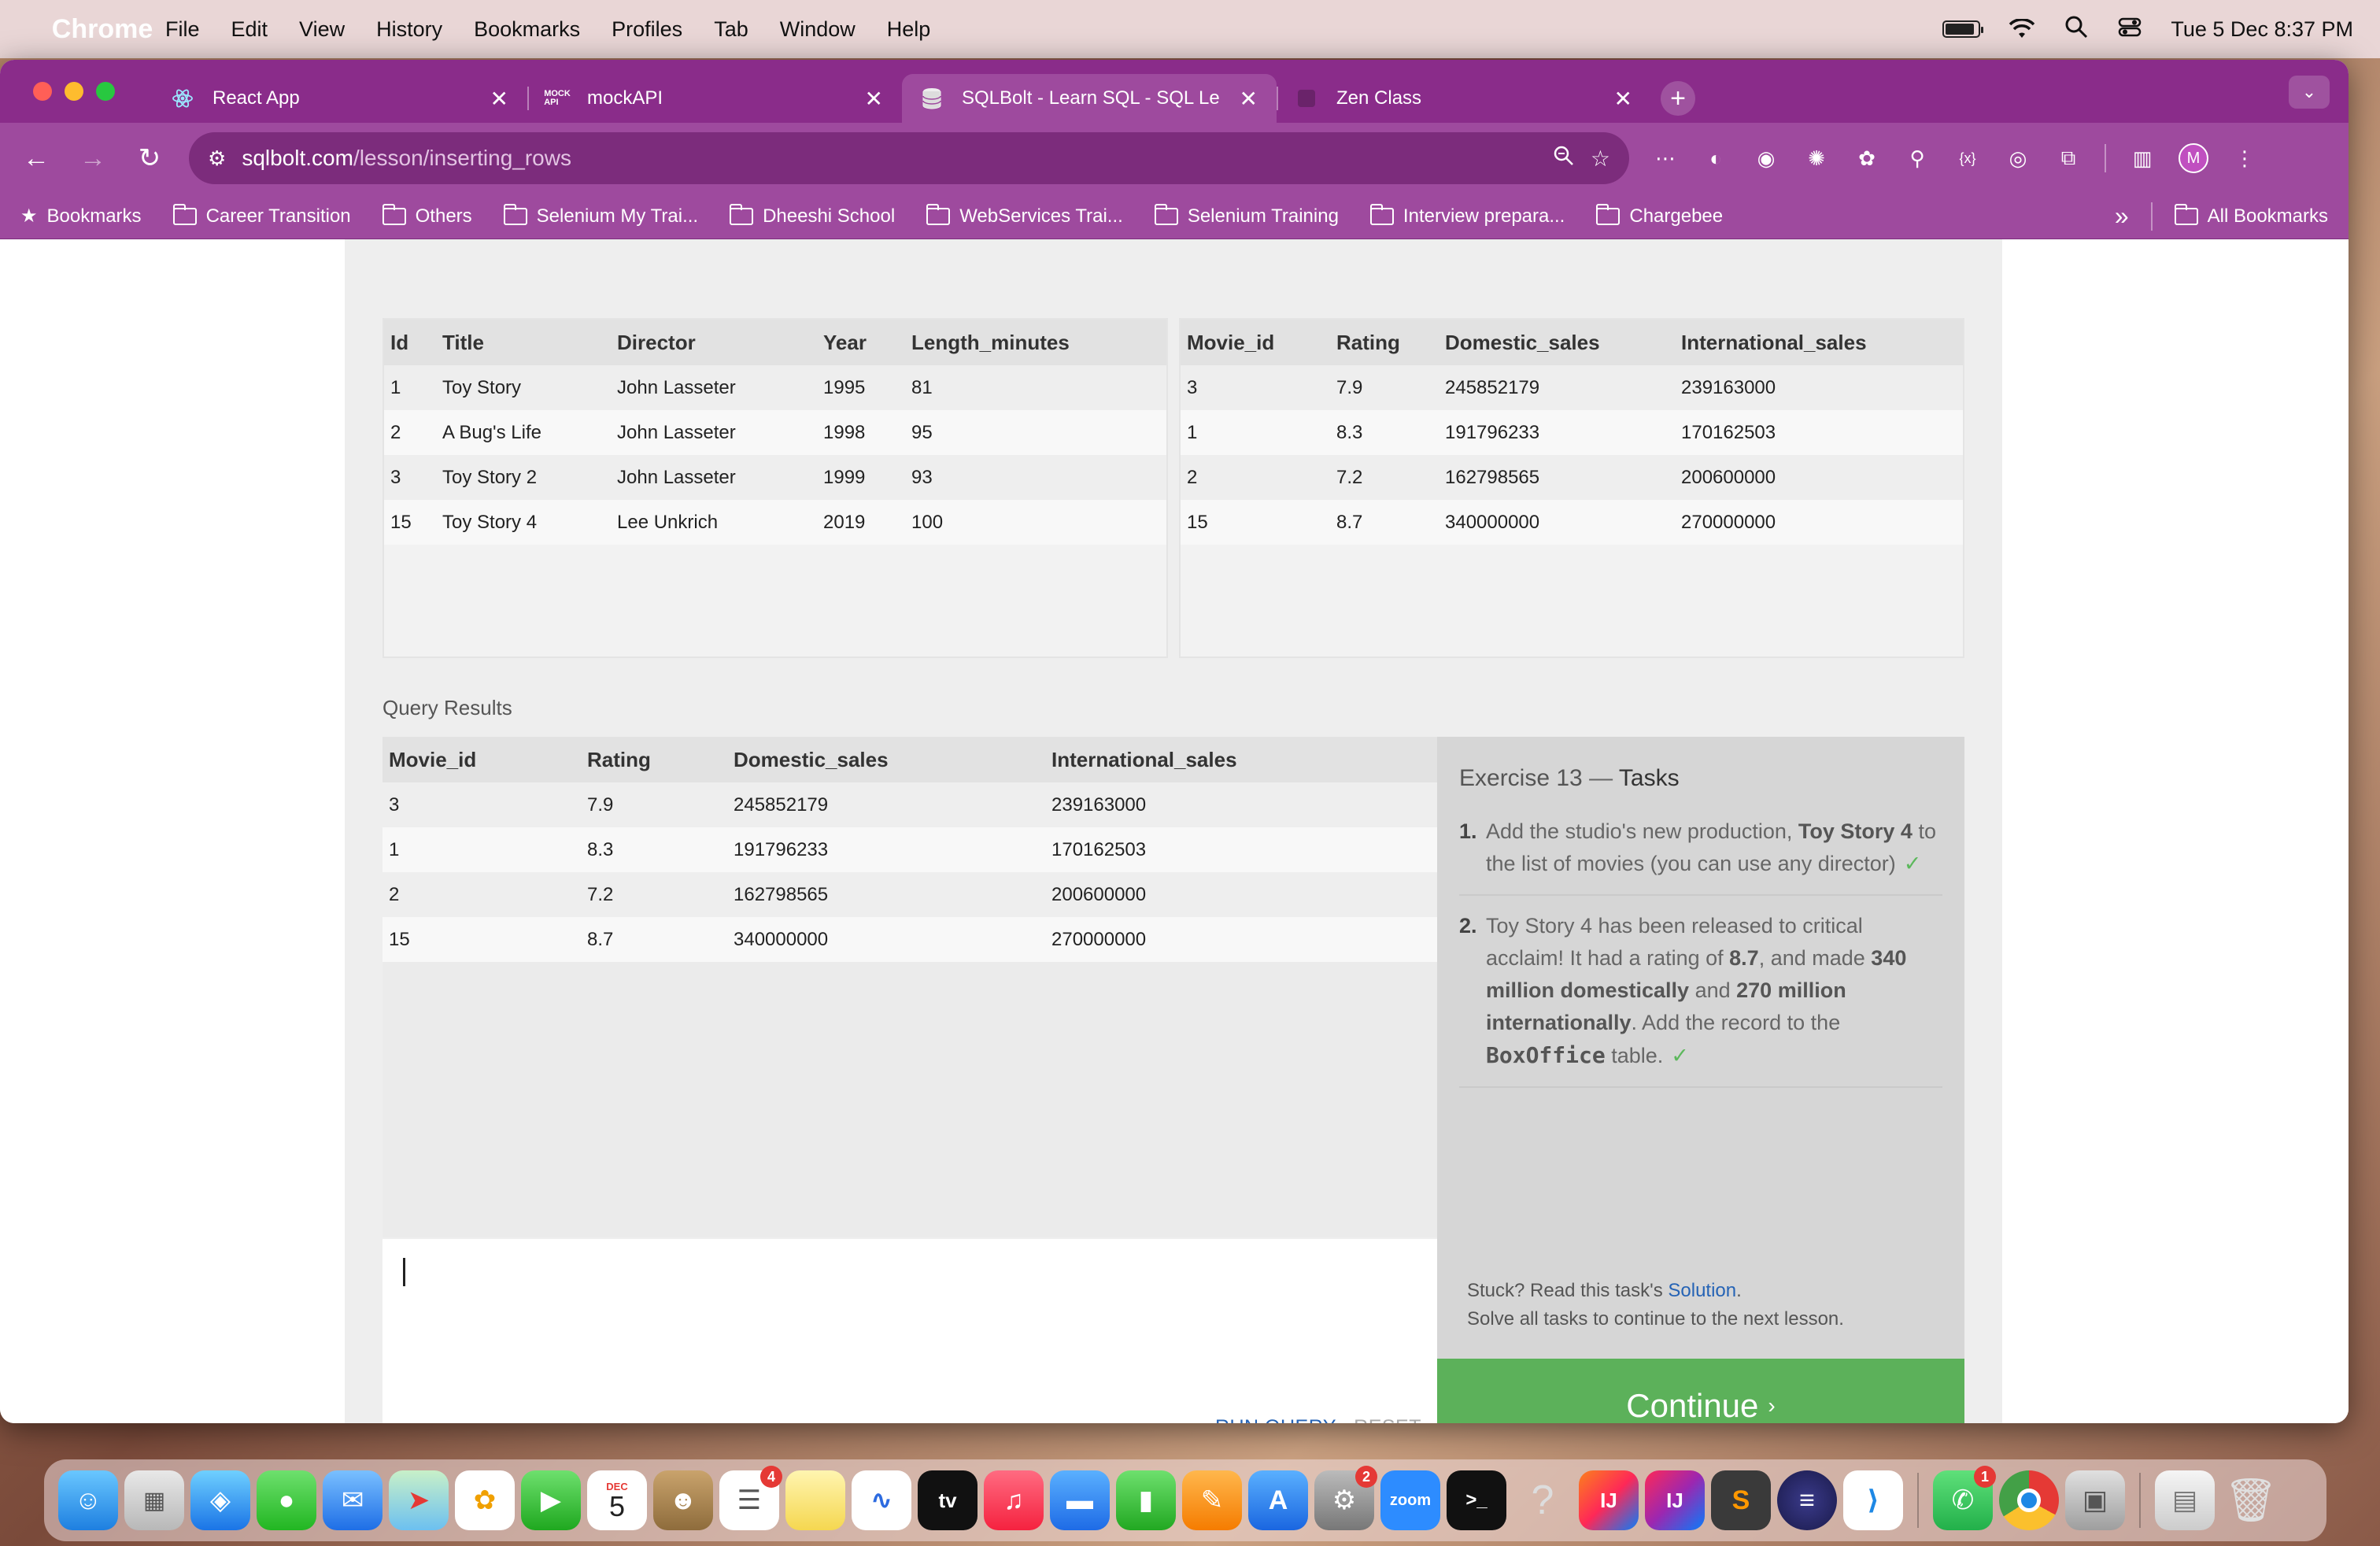 This screenshot has width=2380, height=1546. Describe the element at coordinates (1807, 1500) in the screenshot. I see `eclipse-icon: ≡` at that location.